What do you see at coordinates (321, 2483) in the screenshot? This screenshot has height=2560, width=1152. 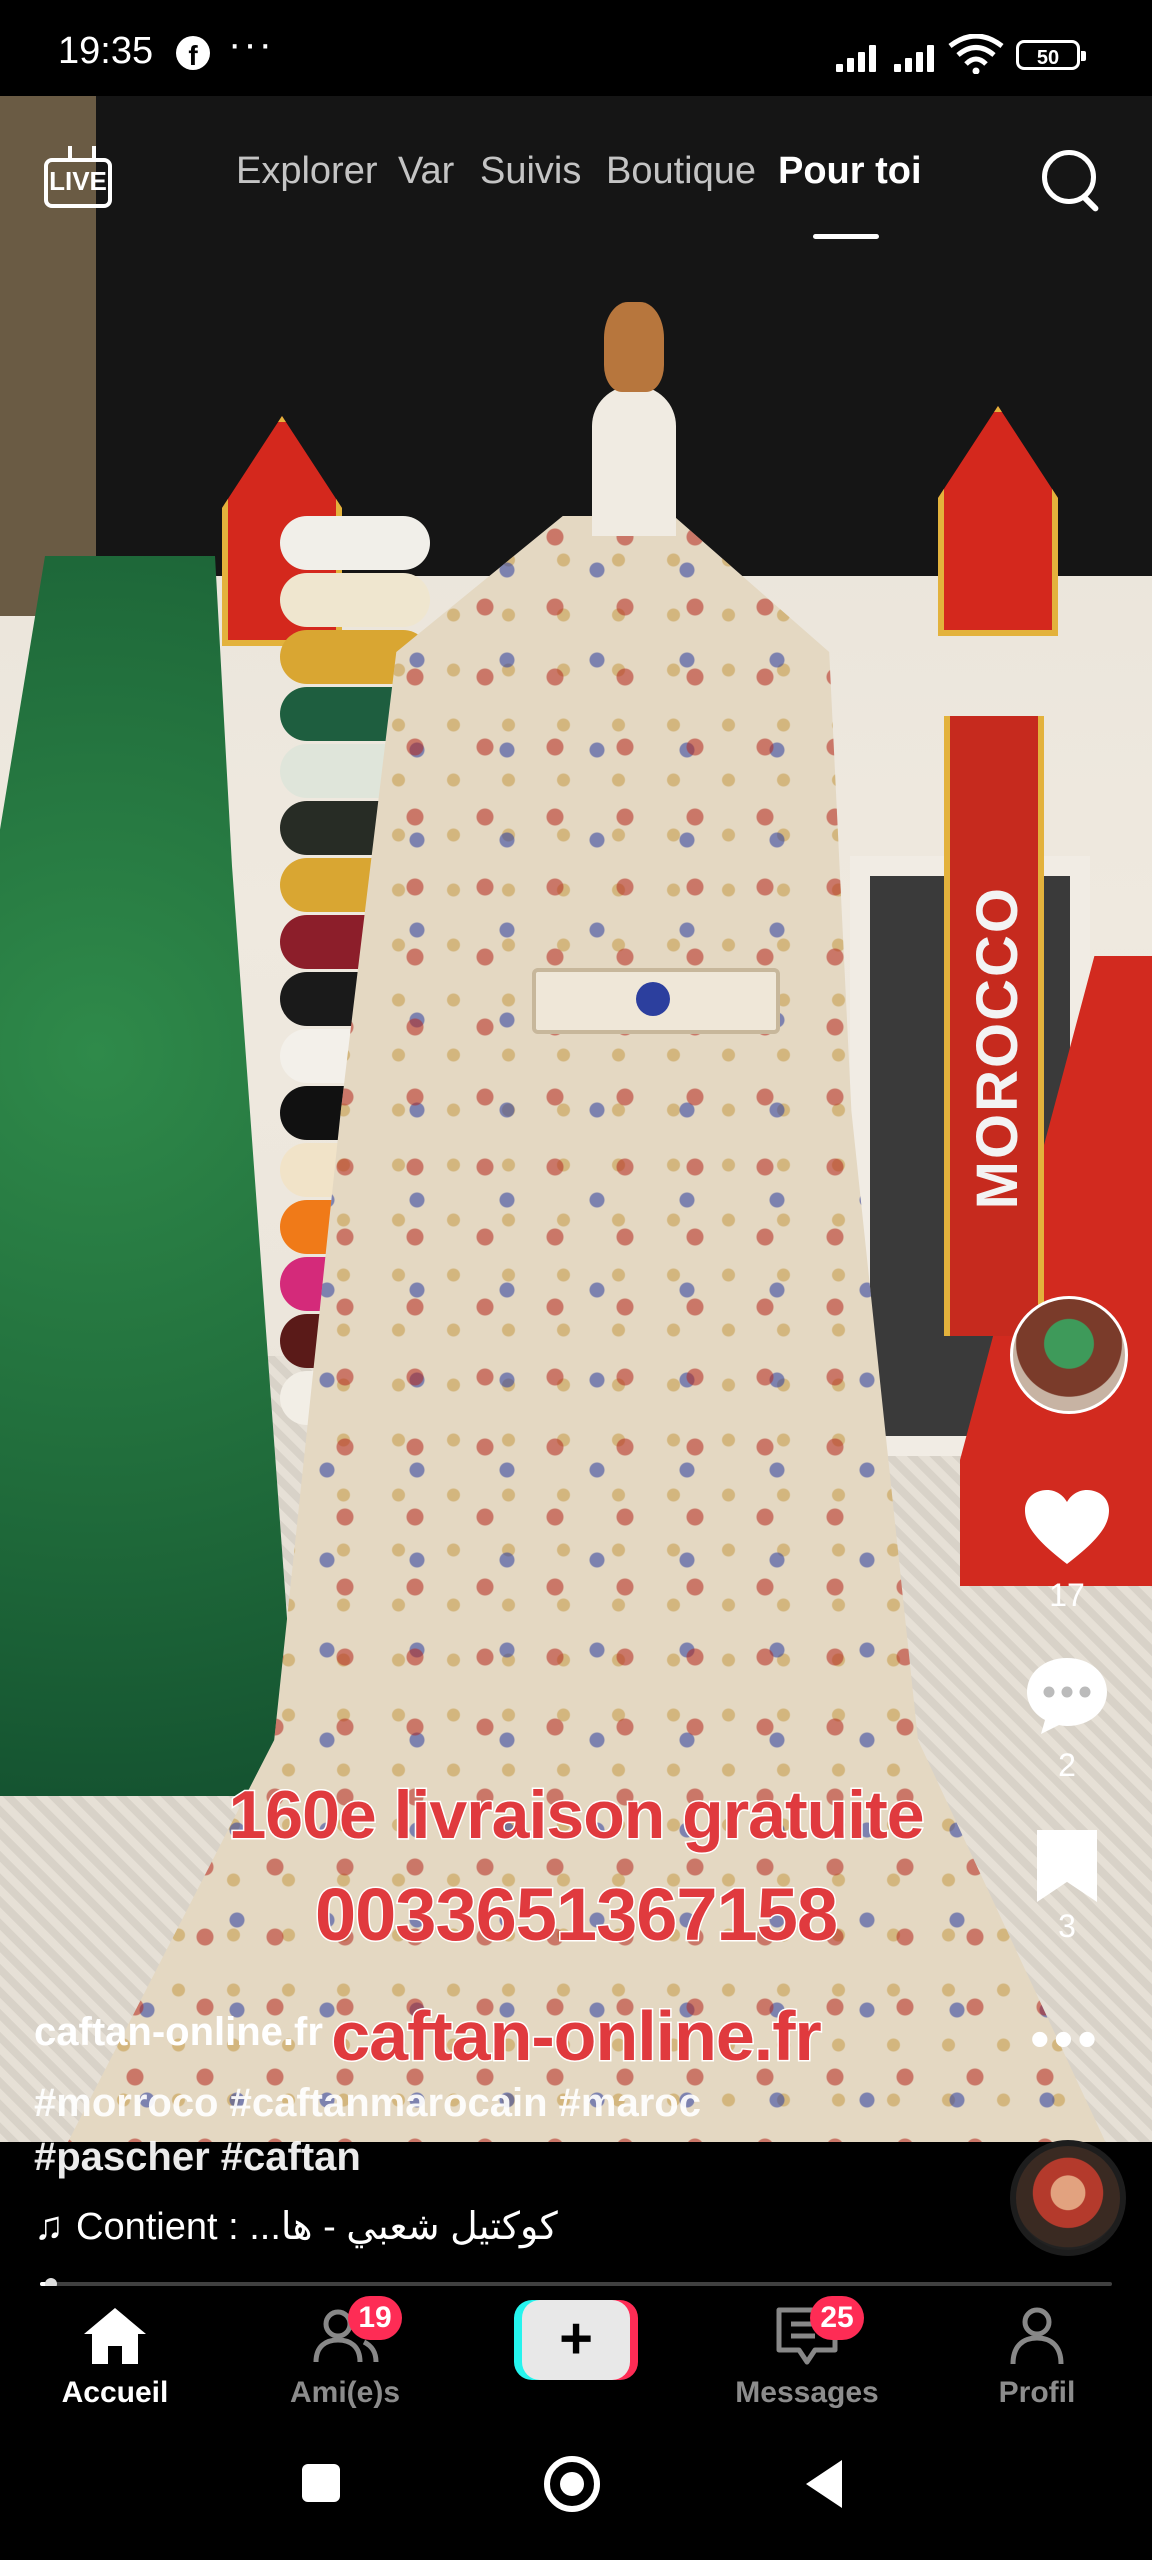 I see `recent-apps-button` at bounding box center [321, 2483].